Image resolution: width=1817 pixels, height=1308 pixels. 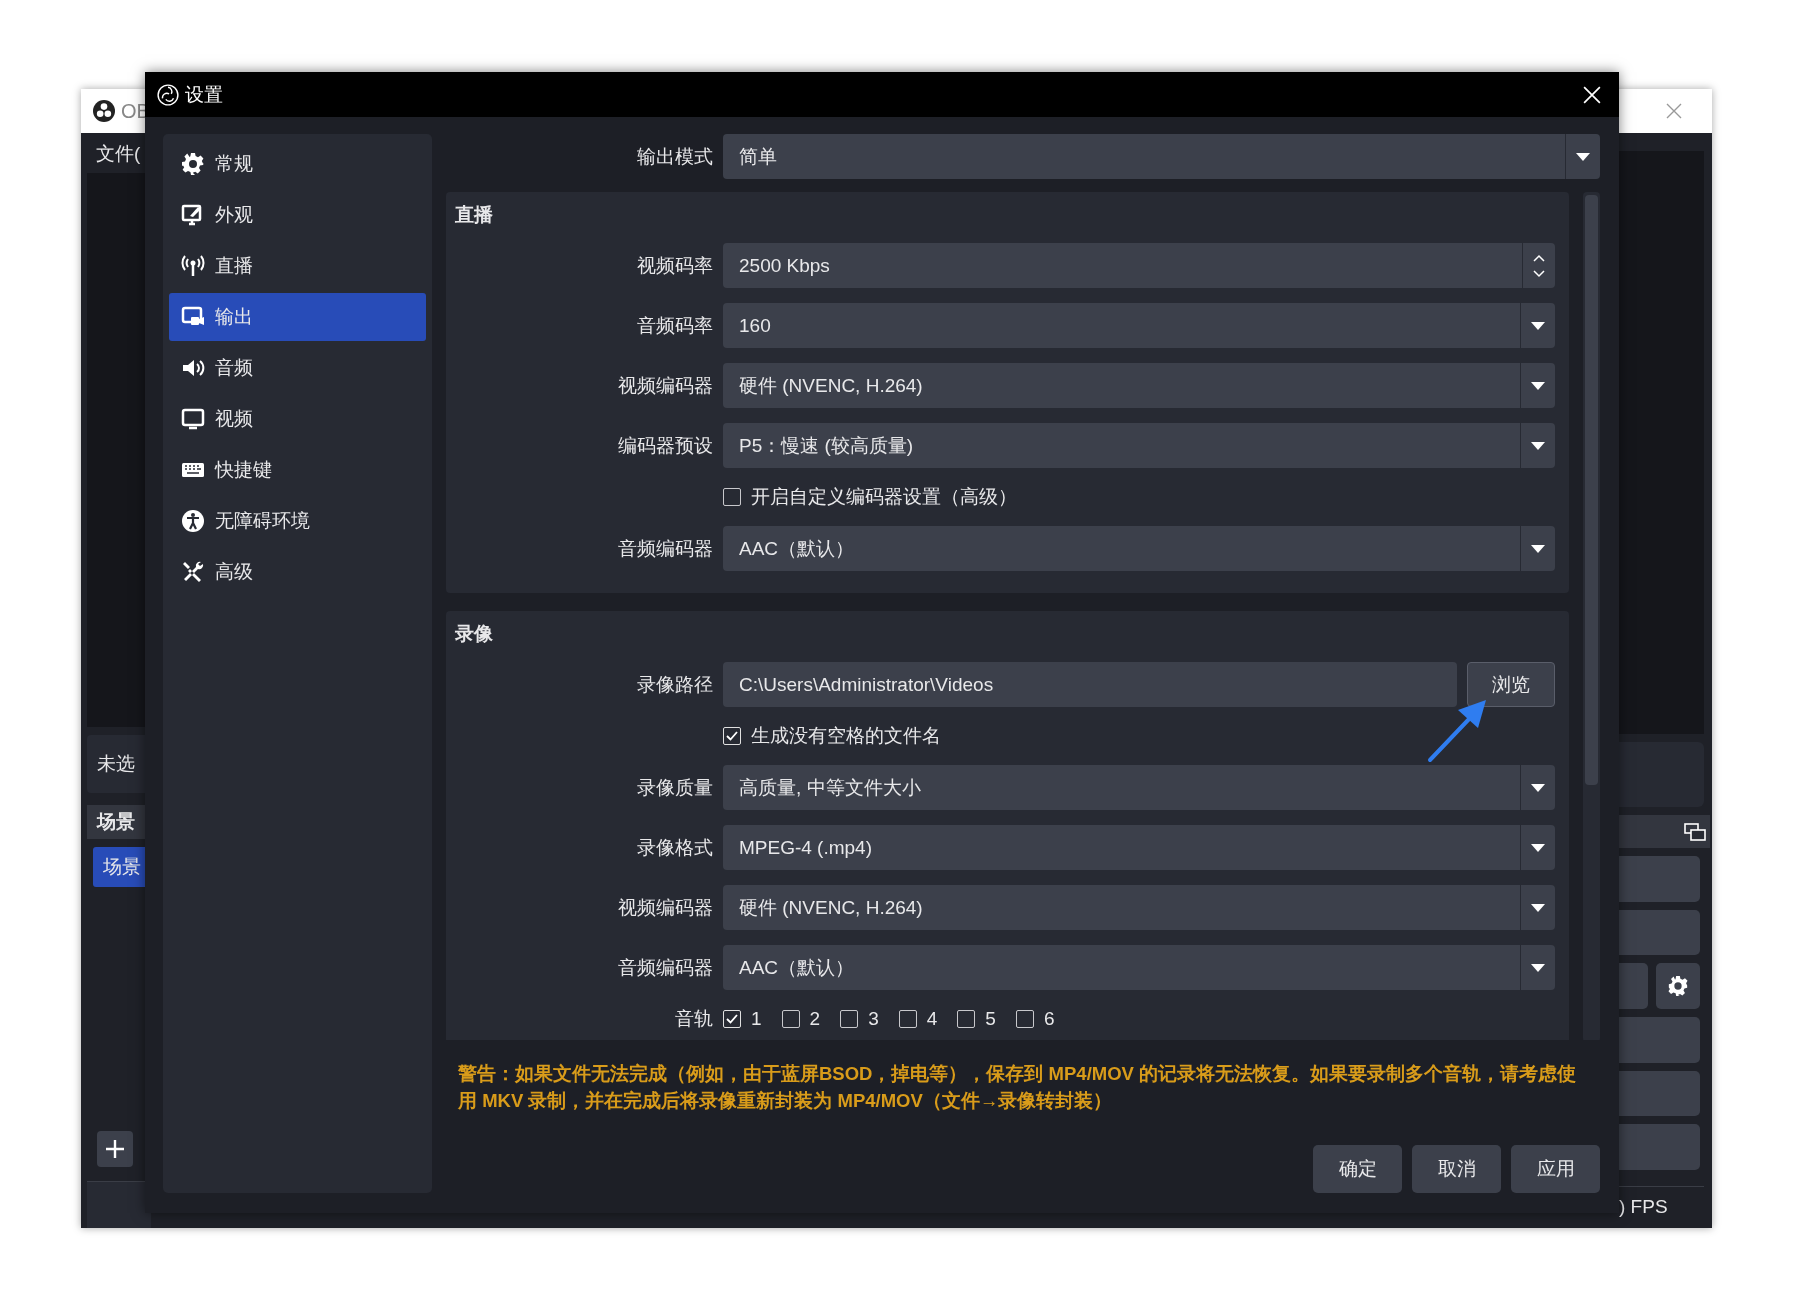 I want to click on path-field: C:\Users\Administrator\Videos, so click(x=1090, y=684).